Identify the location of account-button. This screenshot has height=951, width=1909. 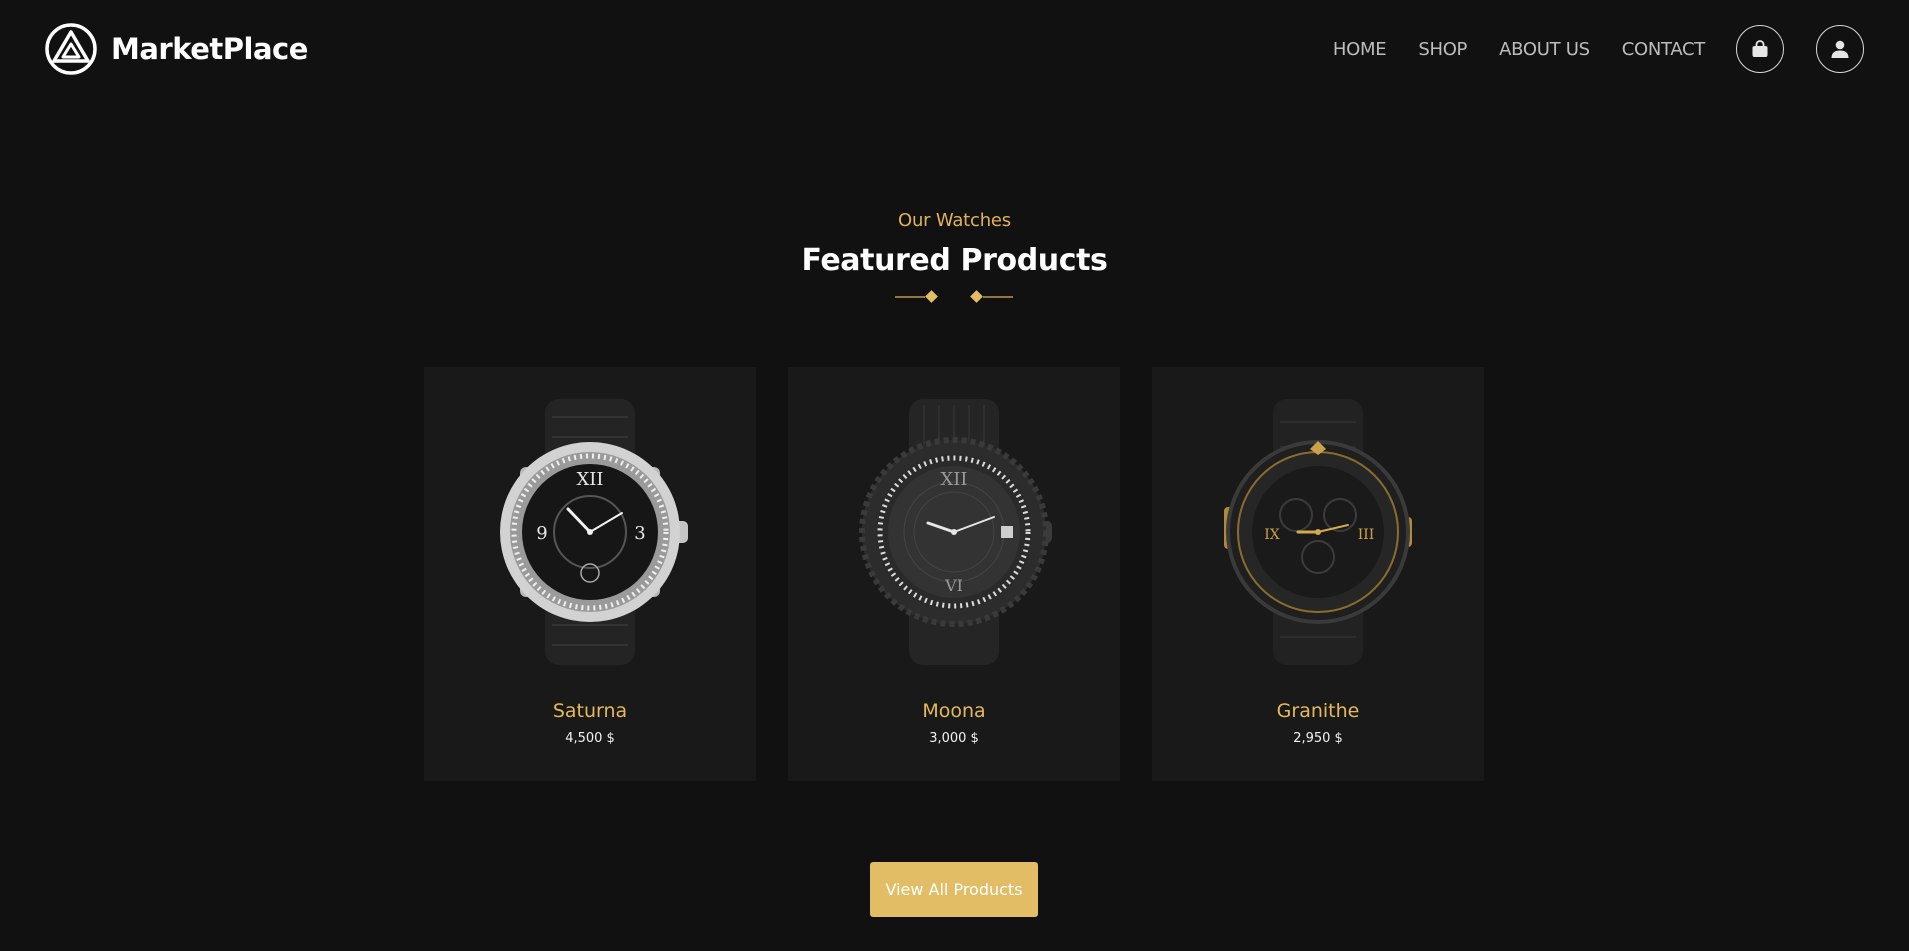
(1840, 49).